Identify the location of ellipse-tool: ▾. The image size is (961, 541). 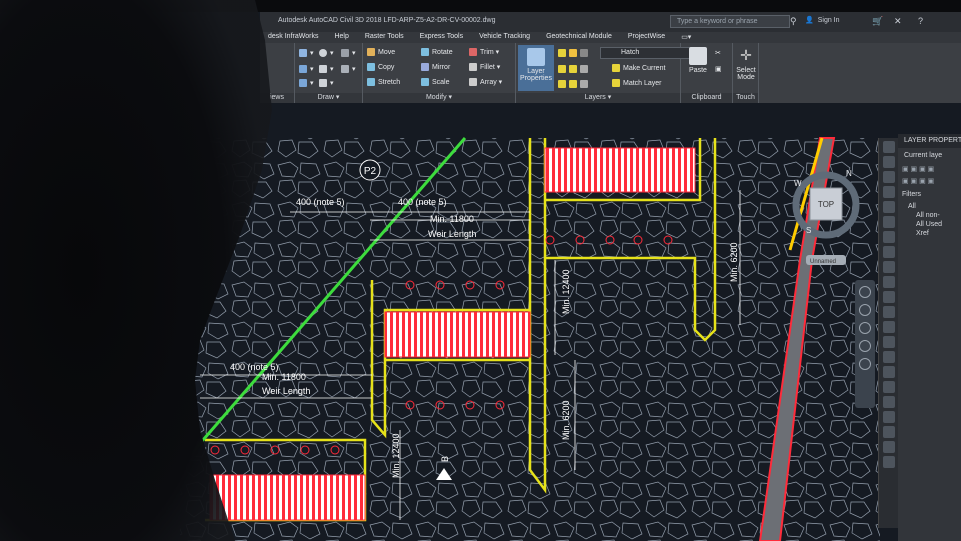
(326, 83).